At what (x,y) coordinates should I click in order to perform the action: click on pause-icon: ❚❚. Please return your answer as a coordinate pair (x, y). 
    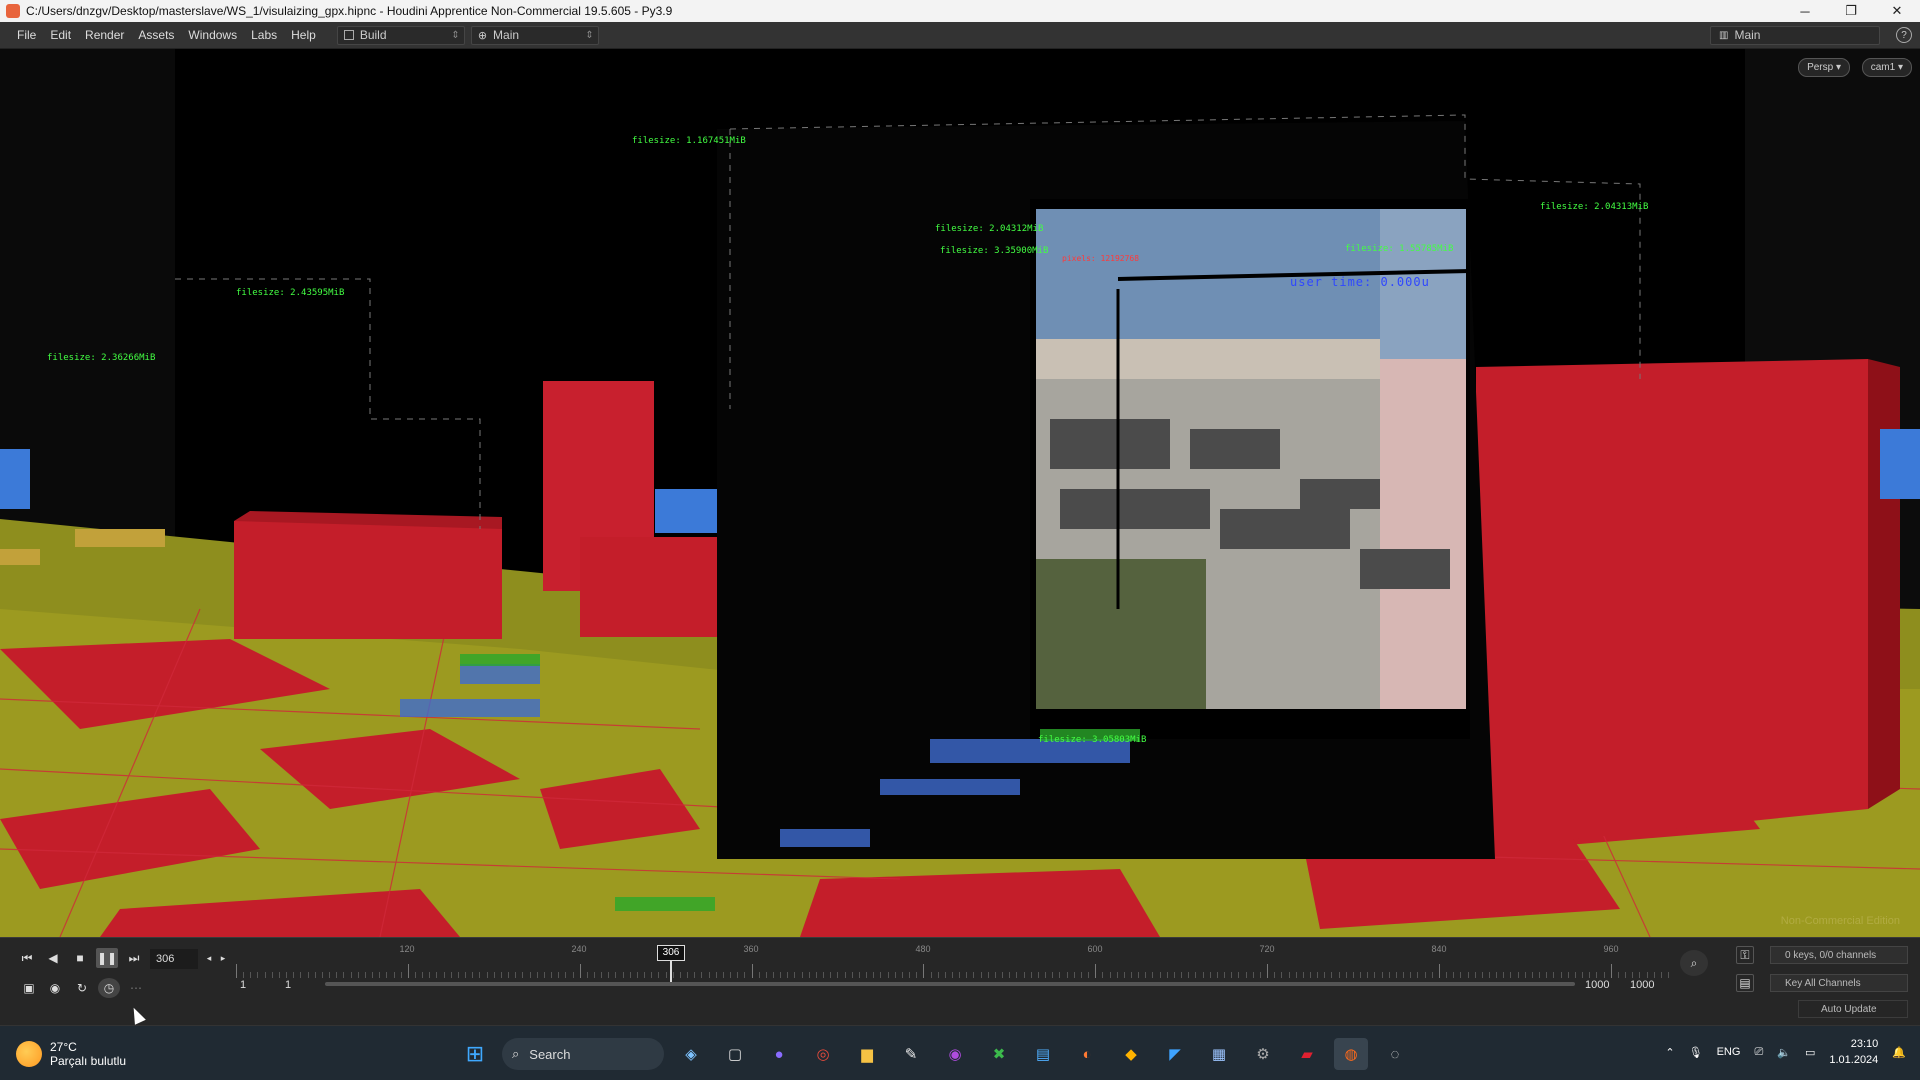
    Looking at the image, I should click on (107, 958).